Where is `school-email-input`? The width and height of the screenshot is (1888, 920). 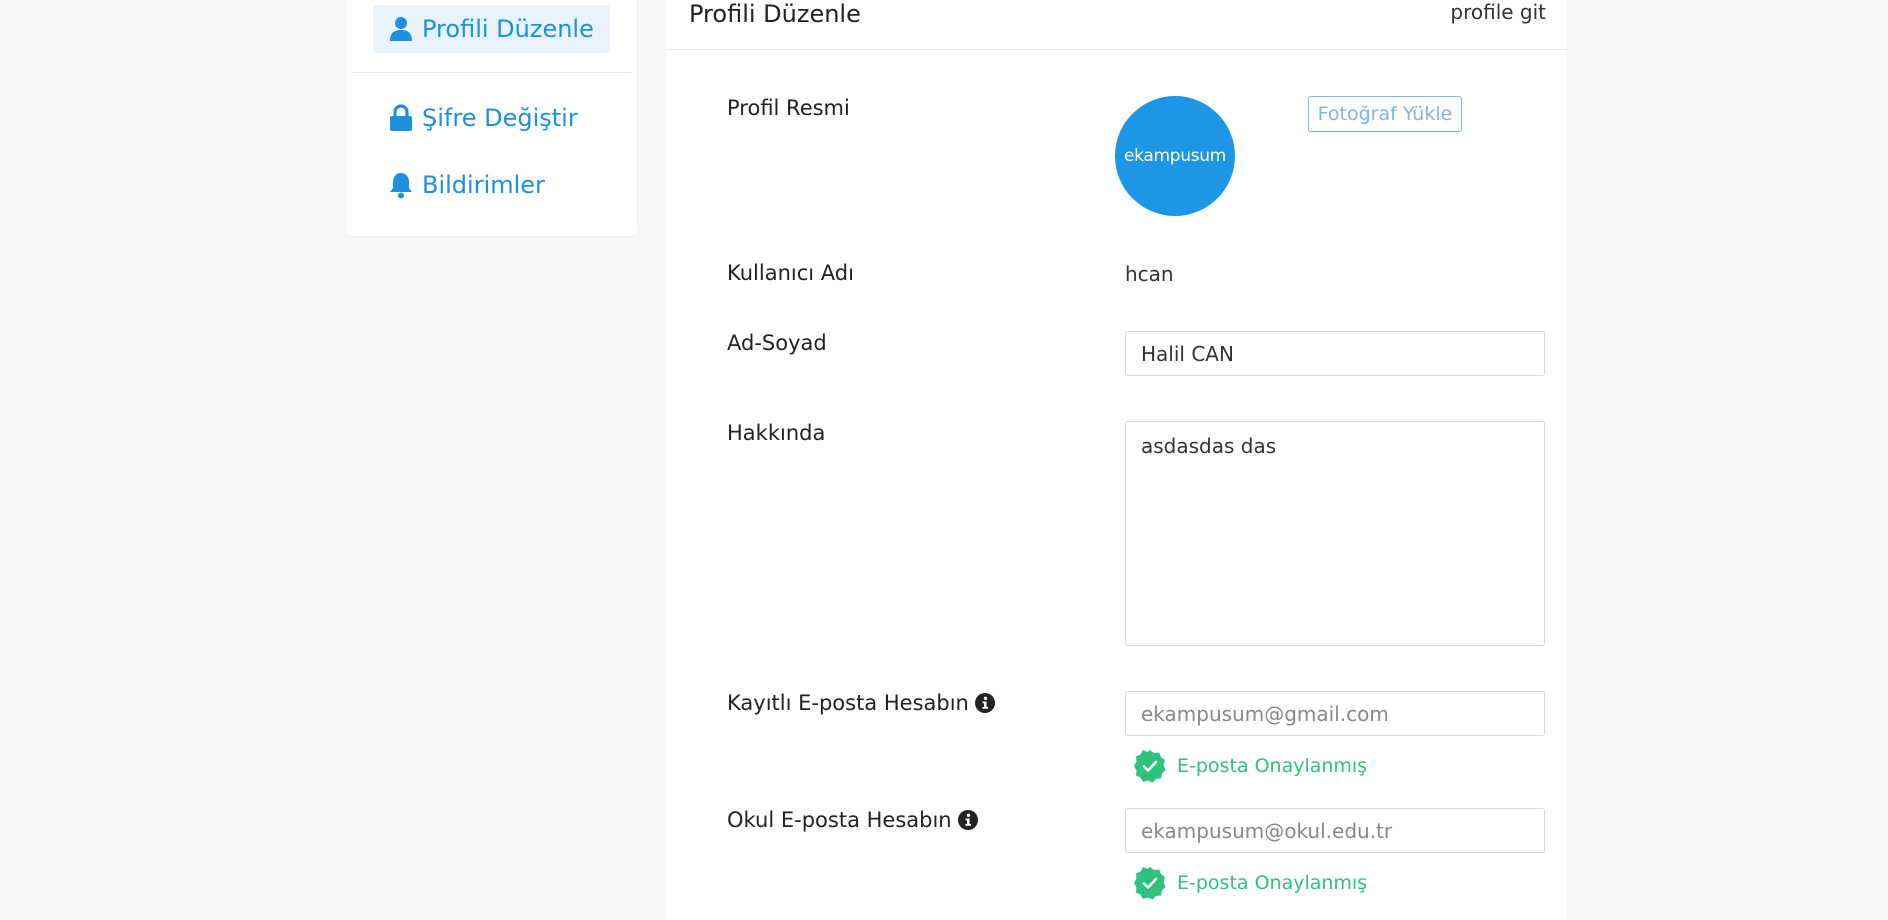
school-email-input is located at coordinates (1335, 830).